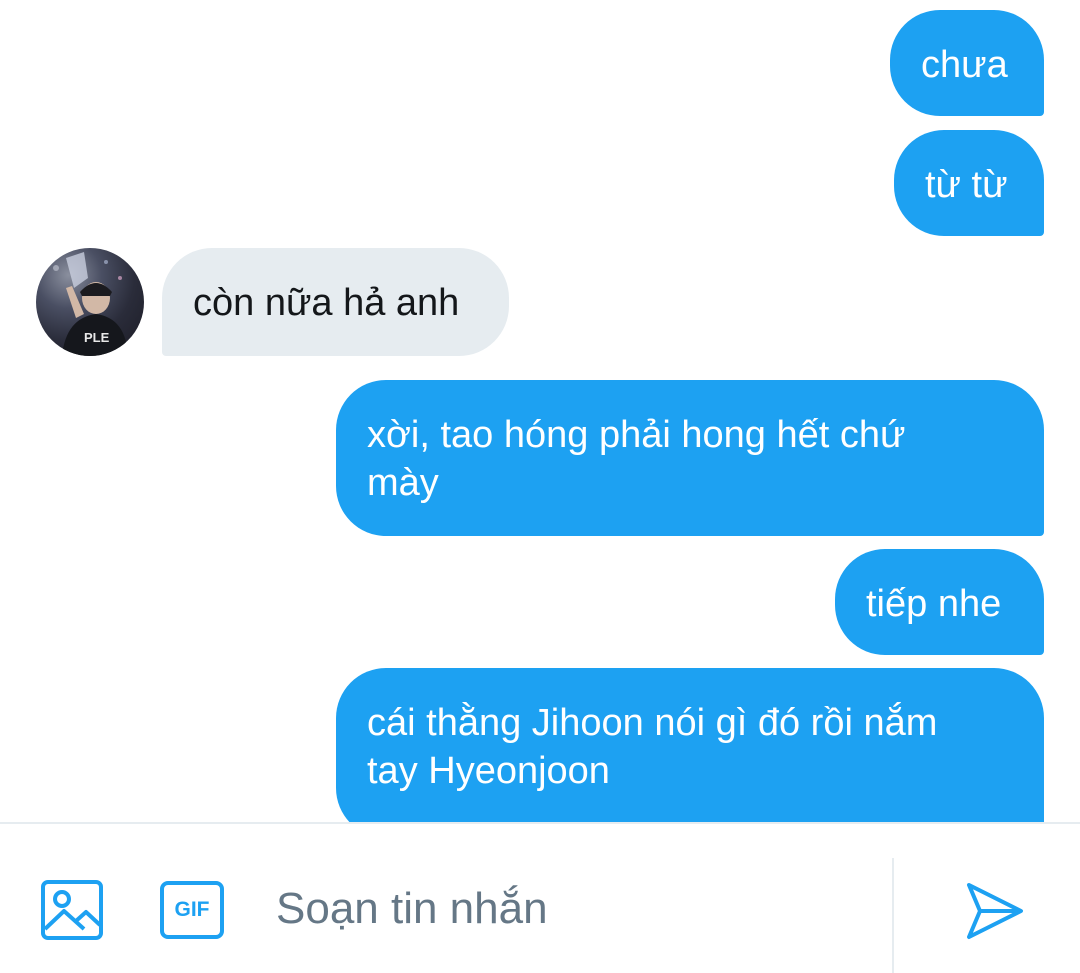 The height and width of the screenshot is (973, 1080). I want to click on send-icon, so click(995, 911).